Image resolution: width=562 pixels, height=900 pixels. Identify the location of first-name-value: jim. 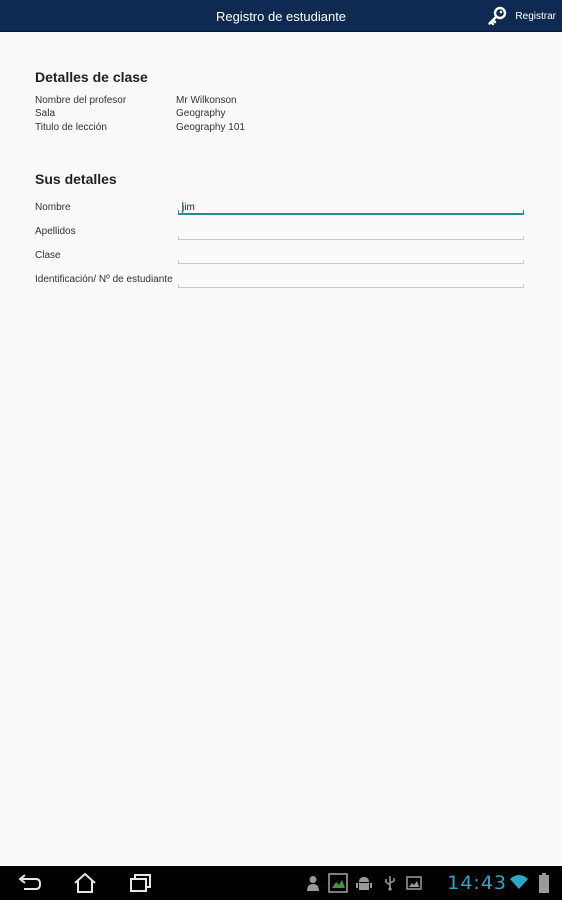
(188, 207).